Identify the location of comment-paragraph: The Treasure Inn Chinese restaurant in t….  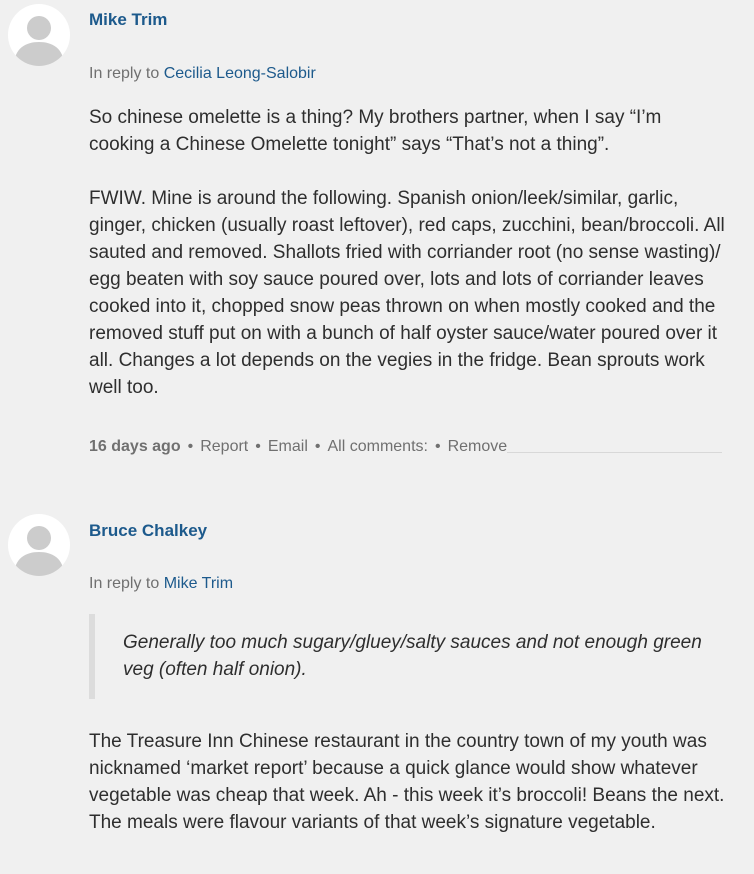
(407, 782).